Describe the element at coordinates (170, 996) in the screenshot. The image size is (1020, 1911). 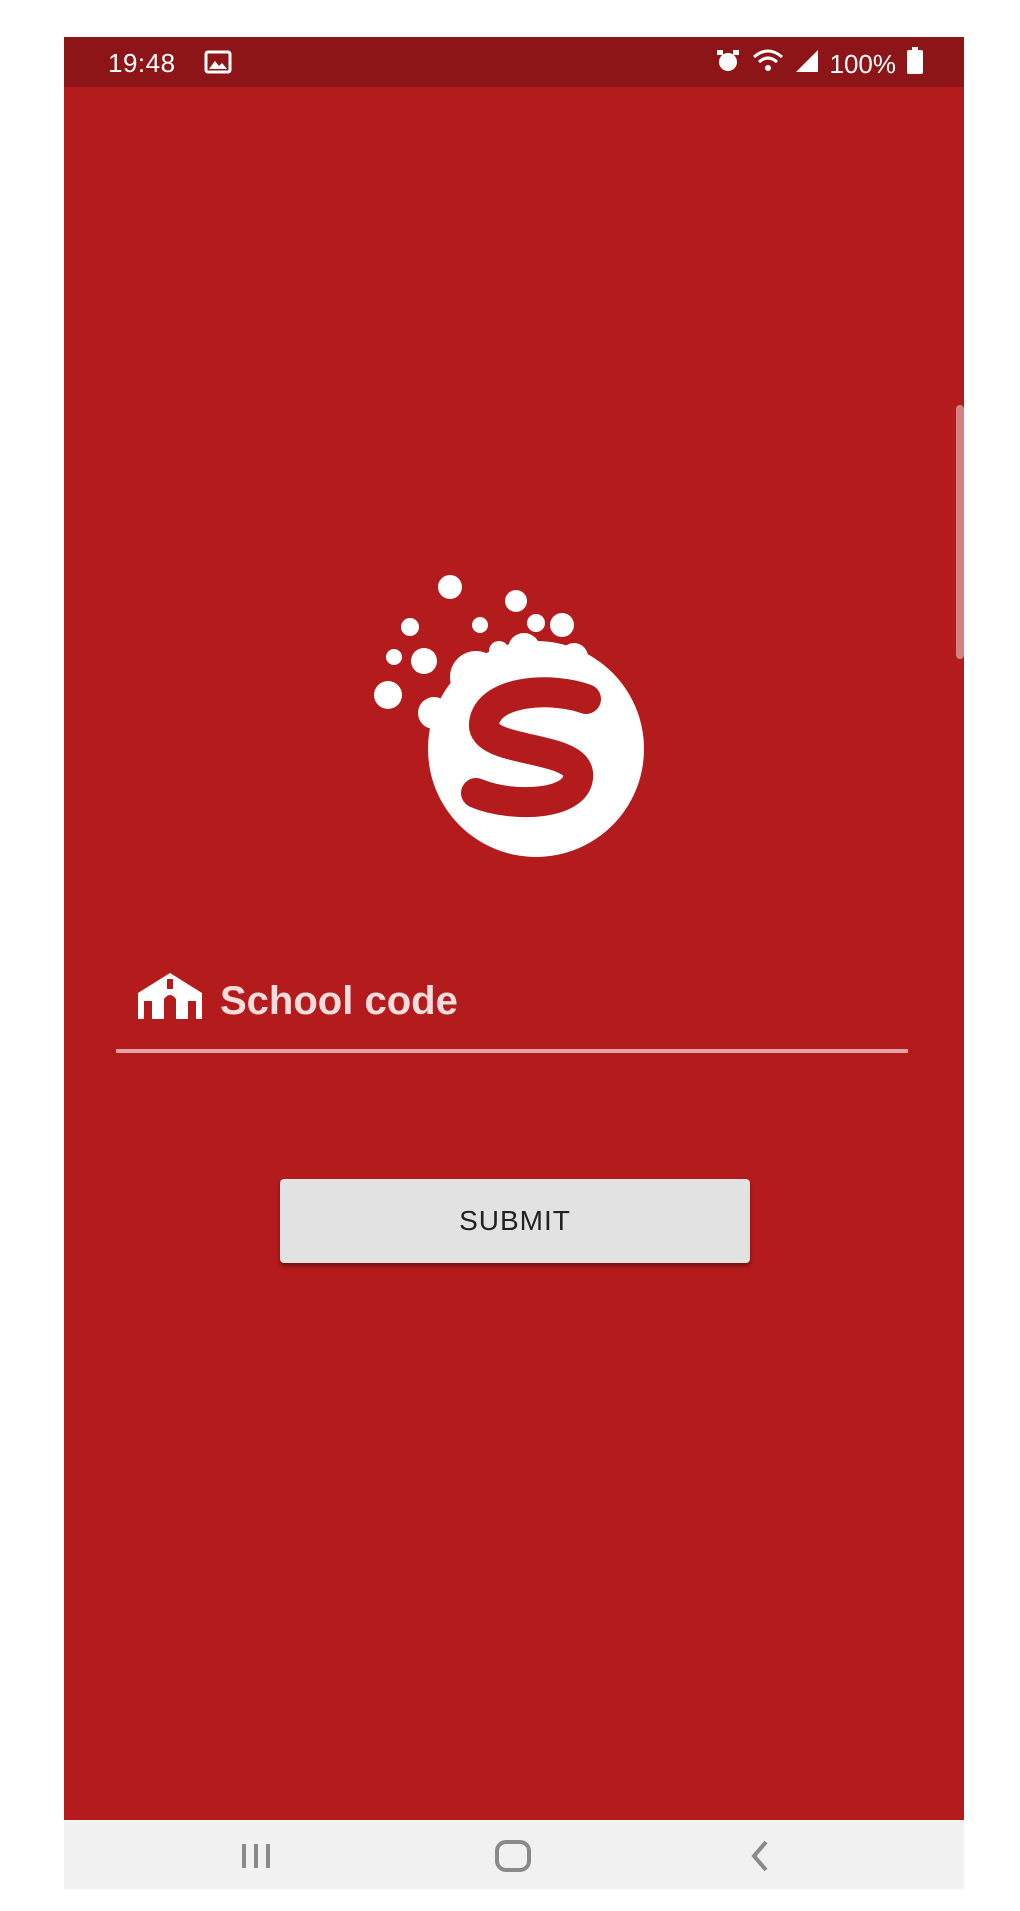
I see `school-icon` at that location.